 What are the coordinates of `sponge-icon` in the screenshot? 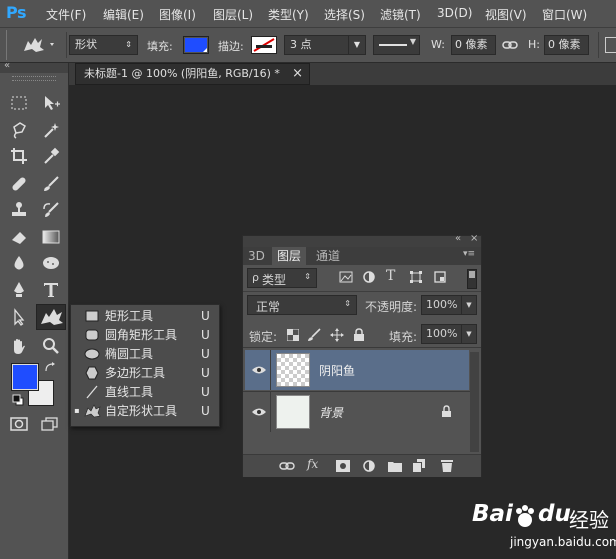 It's located at (51, 263).